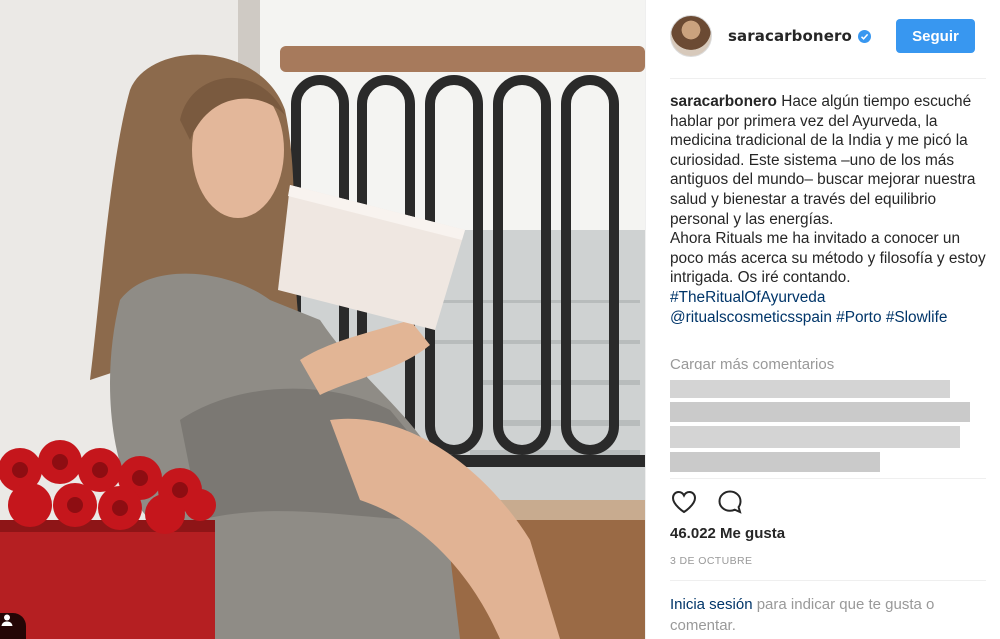 The image size is (1000, 639). I want to click on checkmark-icon, so click(864, 36).